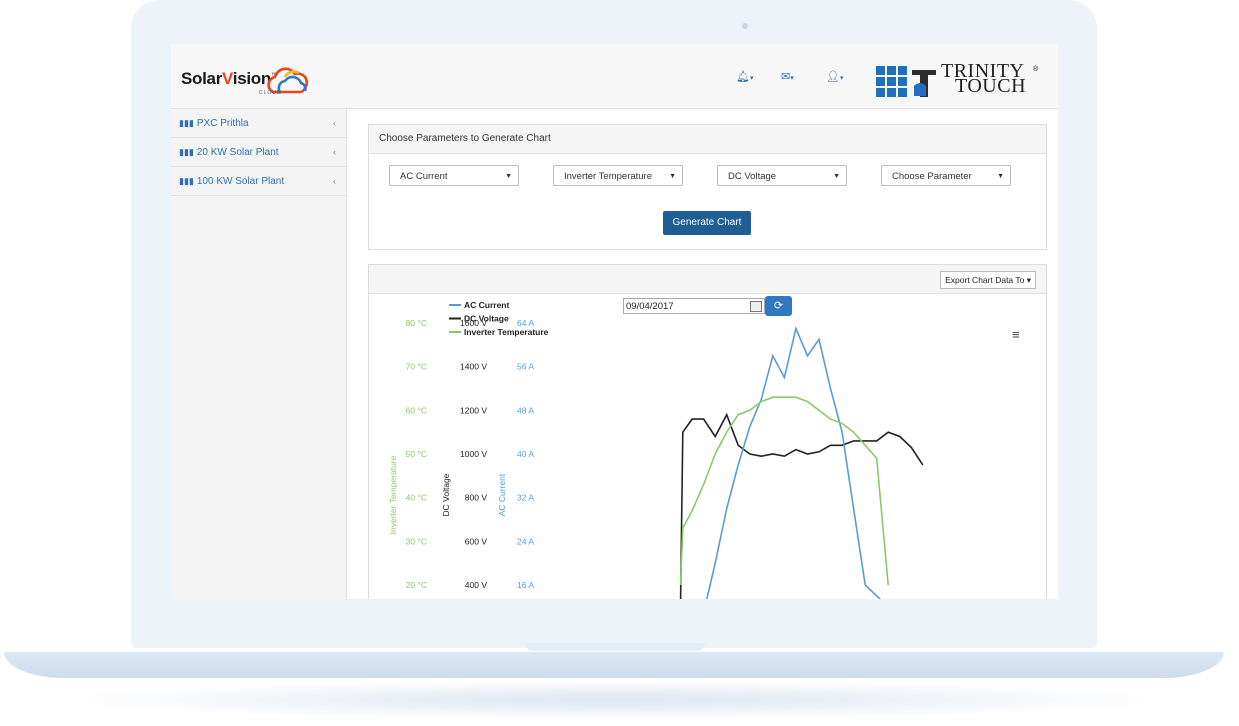  What do you see at coordinates (506, 332) in the screenshot?
I see `legend-label: Inverter Temperature` at bounding box center [506, 332].